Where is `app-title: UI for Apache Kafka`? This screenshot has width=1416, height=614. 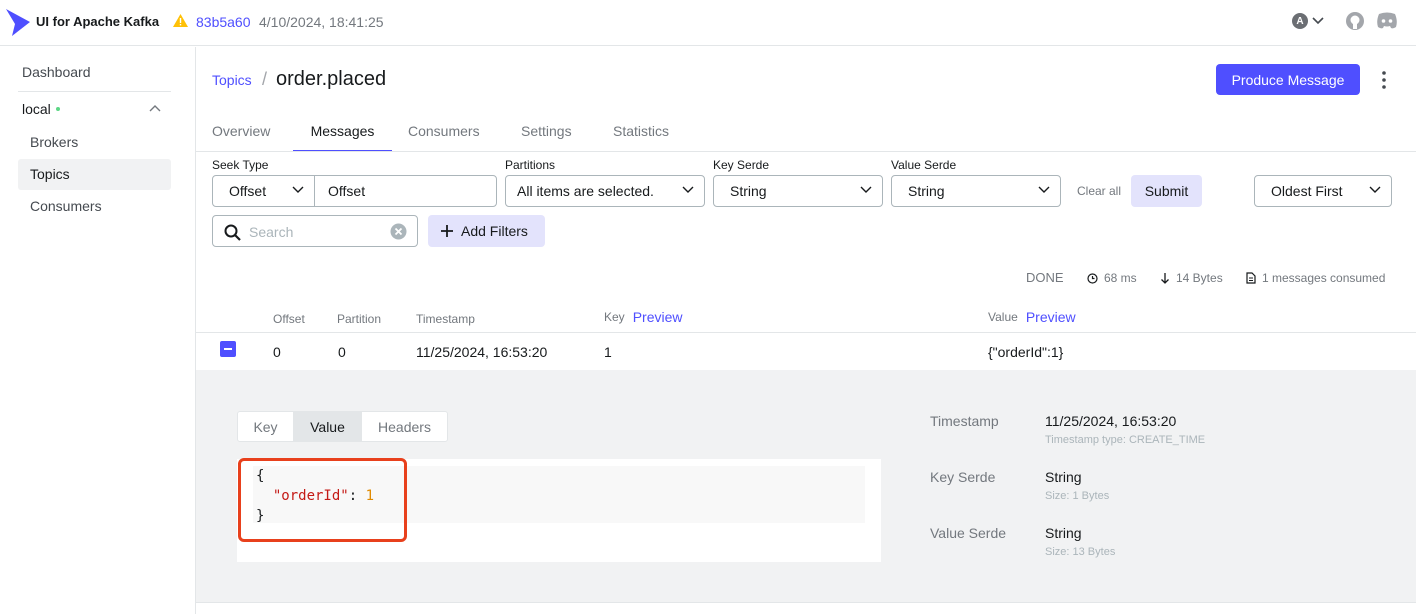 app-title: UI for Apache Kafka is located at coordinates (97, 21).